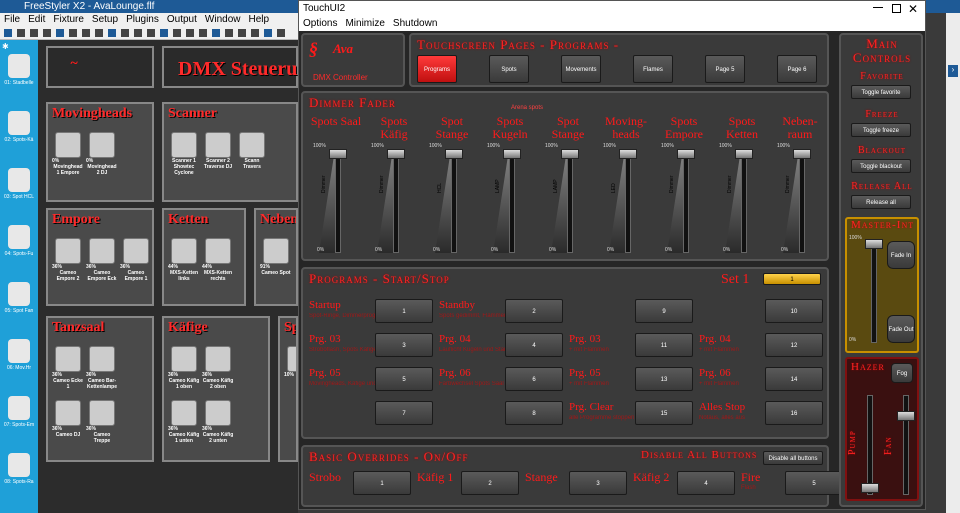  I want to click on fade-in-button: Fade In, so click(901, 255).